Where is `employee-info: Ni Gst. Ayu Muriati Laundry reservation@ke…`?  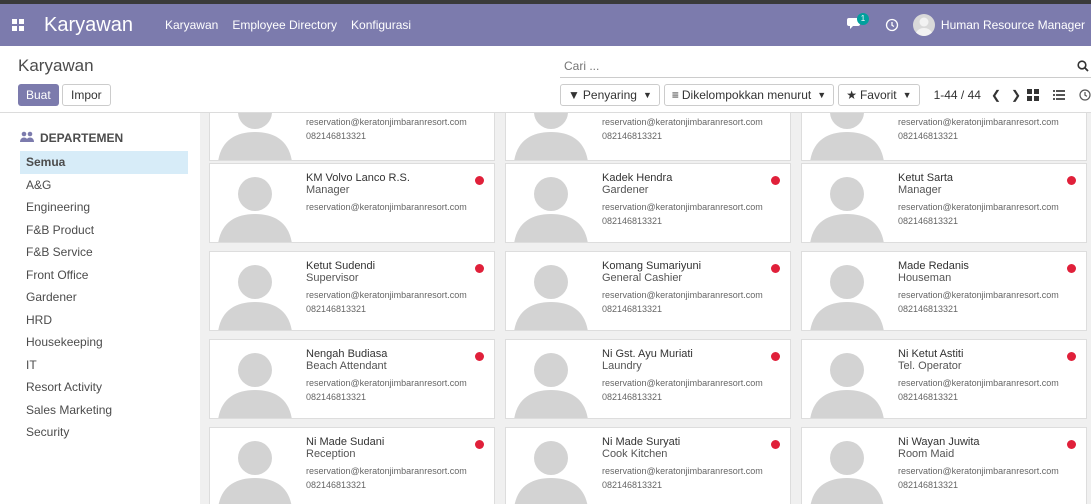
employee-info: Ni Gst. Ayu Muriati Laundry reservation@ke… is located at coordinates (692, 375).